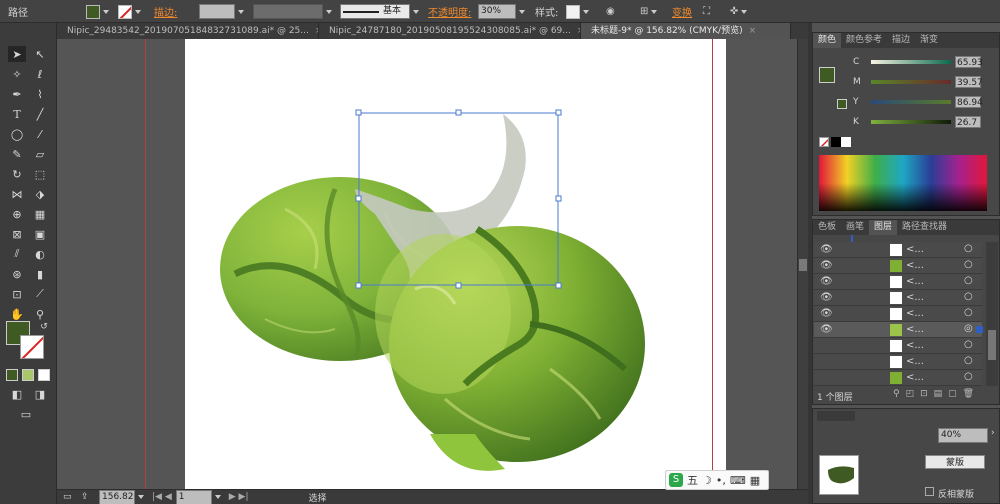  What do you see at coordinates (88, 497) in the screenshot?
I see `export-icon: ⇪` at bounding box center [88, 497].